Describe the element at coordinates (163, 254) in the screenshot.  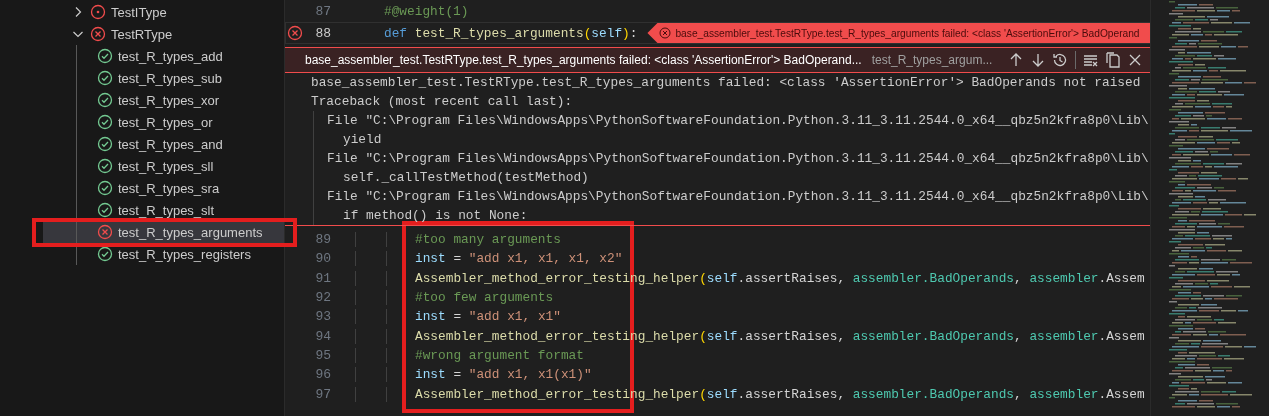
I see `tree-item: test_R_types_registers` at that location.